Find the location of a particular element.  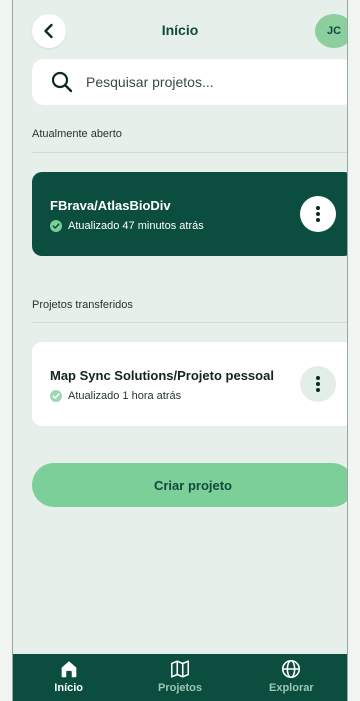

project-status: Atualizado 1 hora atrás is located at coordinates (115, 396).